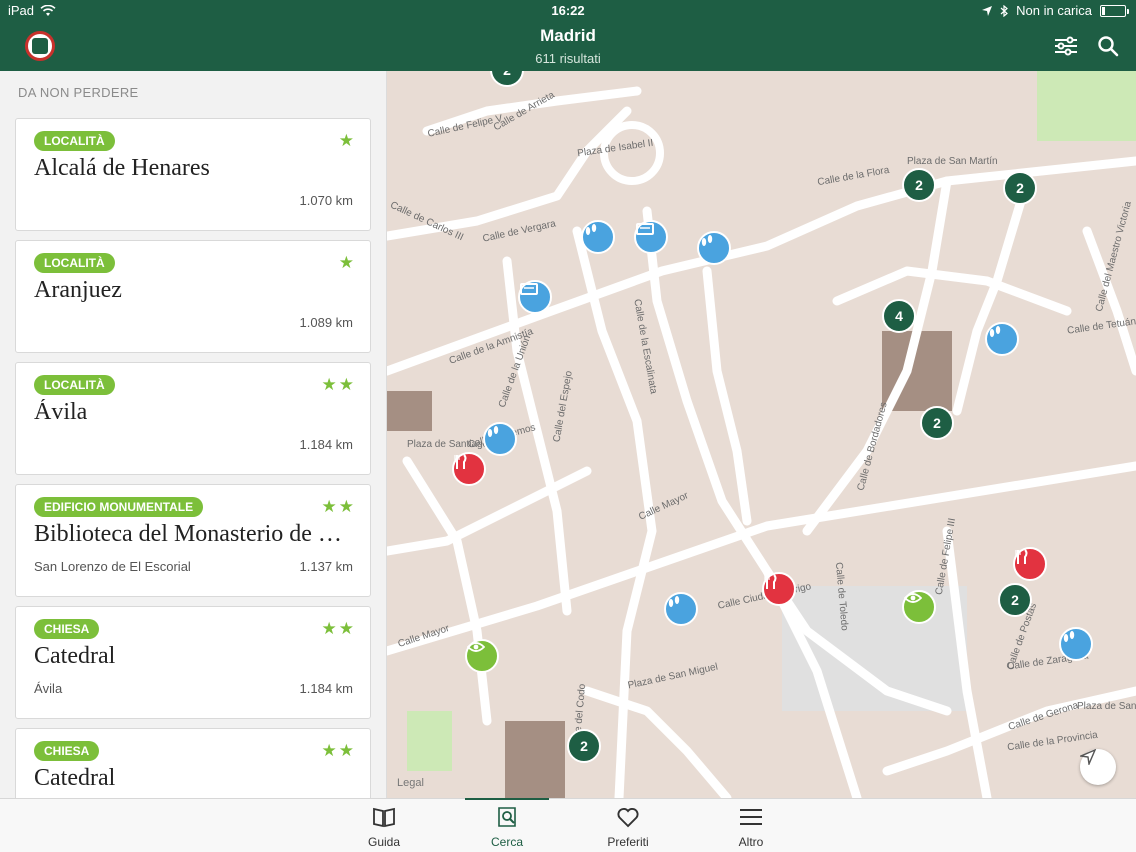 The image size is (1136, 852). I want to click on category-badge: EDIFICIO MONUMENTALE, so click(119, 507).